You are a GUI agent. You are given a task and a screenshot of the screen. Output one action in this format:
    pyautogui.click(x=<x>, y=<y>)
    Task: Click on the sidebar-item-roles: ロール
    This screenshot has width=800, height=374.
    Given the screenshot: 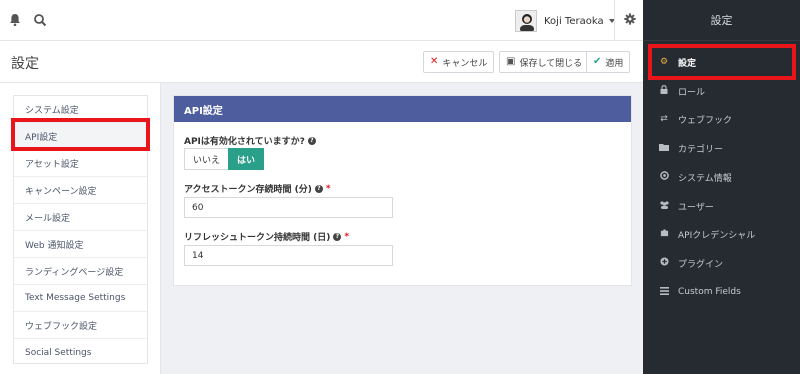 What is the action you would take?
    pyautogui.click(x=721, y=91)
    